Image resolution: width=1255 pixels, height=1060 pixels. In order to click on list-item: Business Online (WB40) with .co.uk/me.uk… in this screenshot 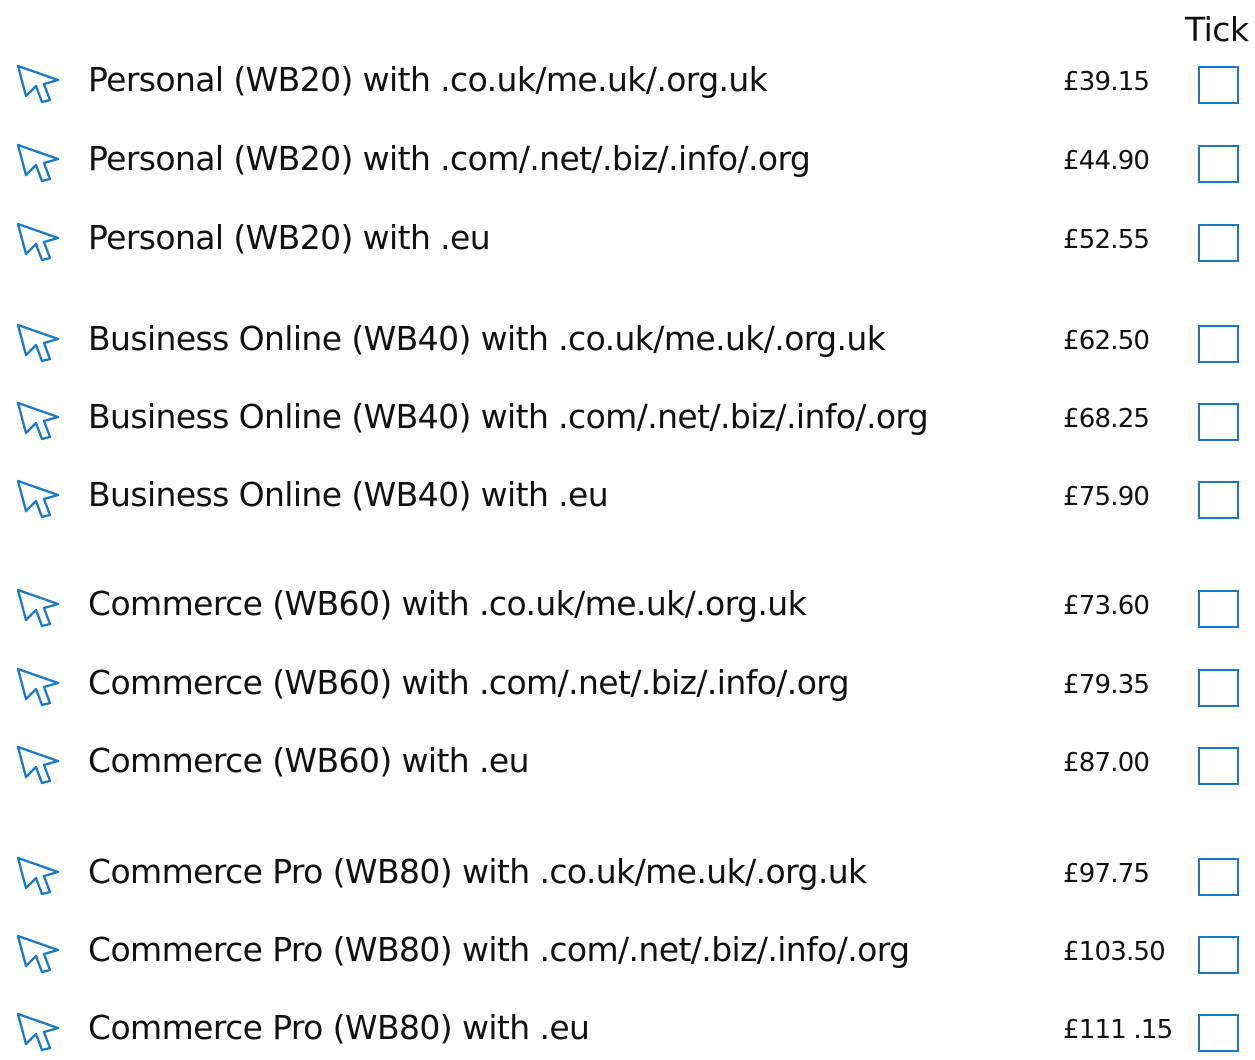, I will do `click(627, 341)`.